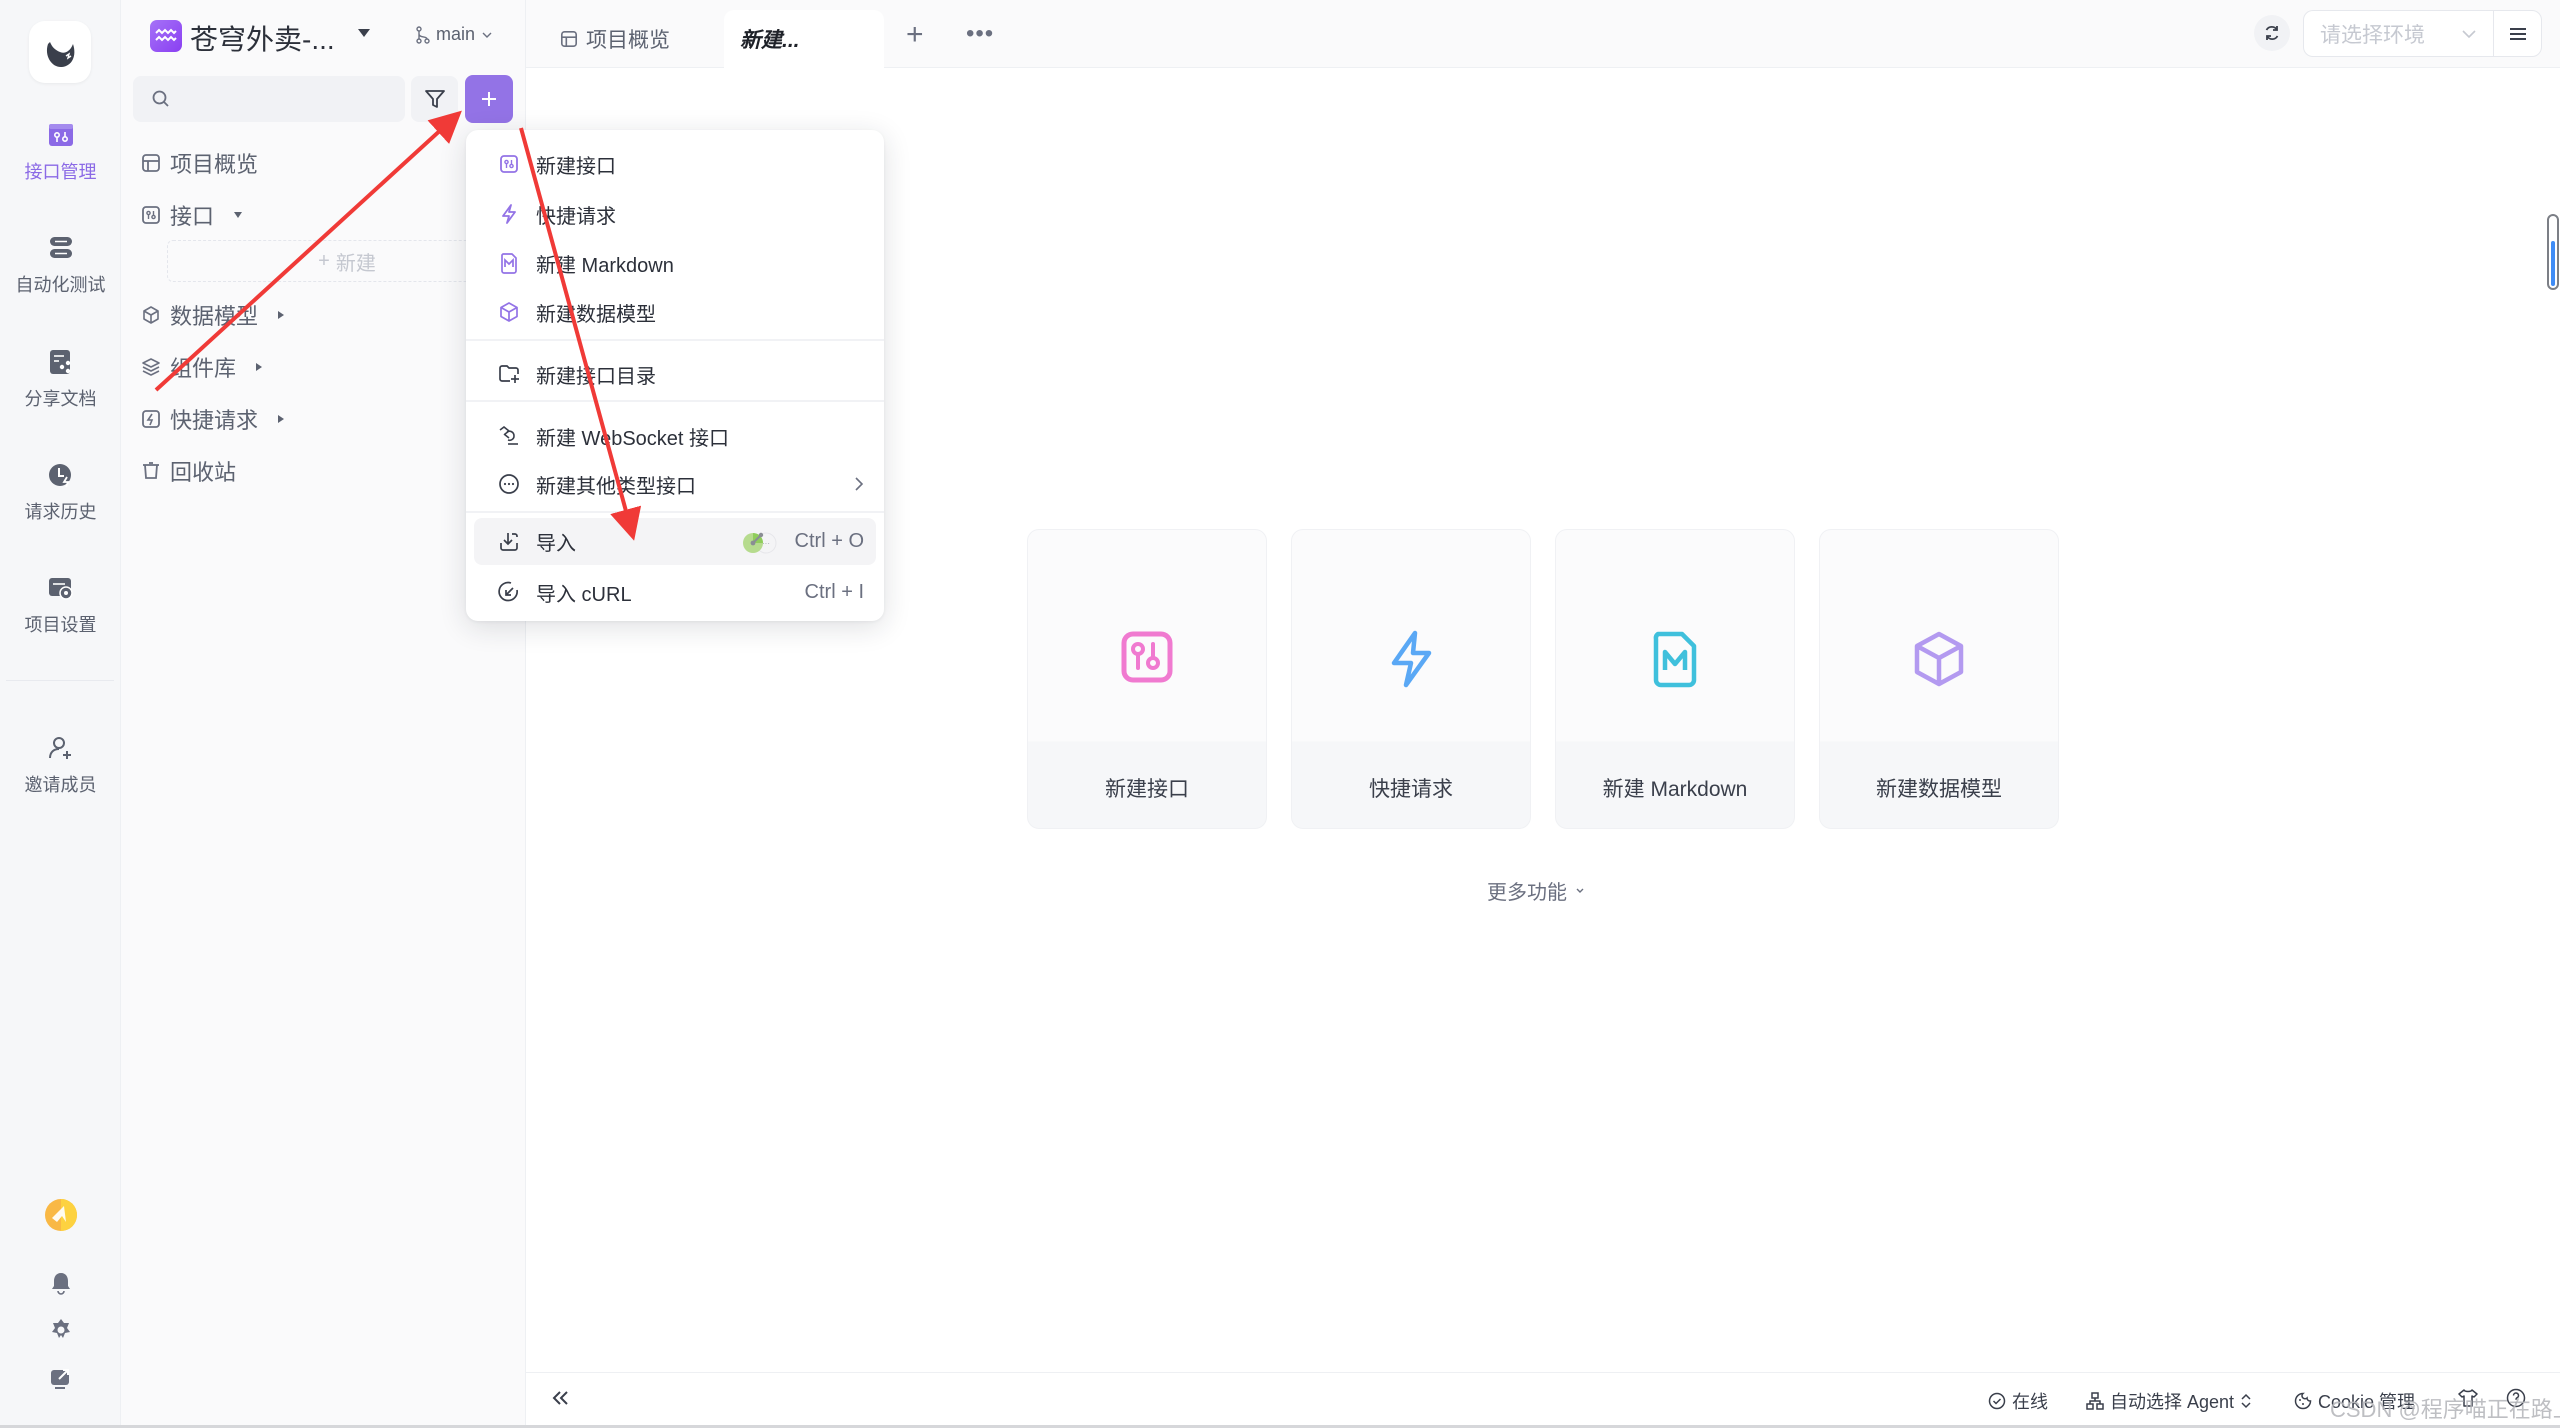  I want to click on menu-item-label: 新建其他类型接口, so click(616, 486).